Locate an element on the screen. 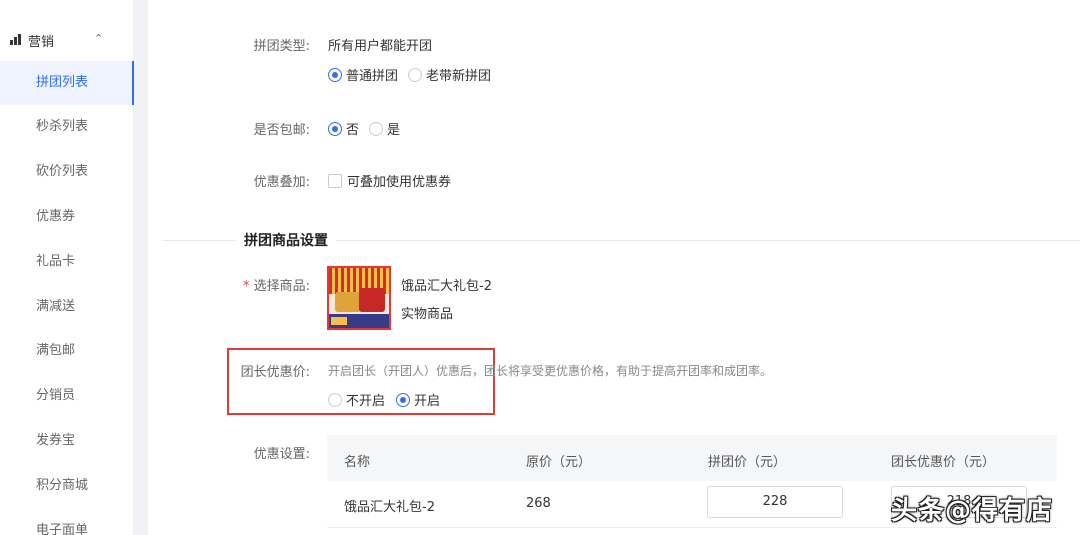 This screenshot has height=535, width=1080. product-name: 饿品汇大礼包-2 is located at coordinates (446, 286).